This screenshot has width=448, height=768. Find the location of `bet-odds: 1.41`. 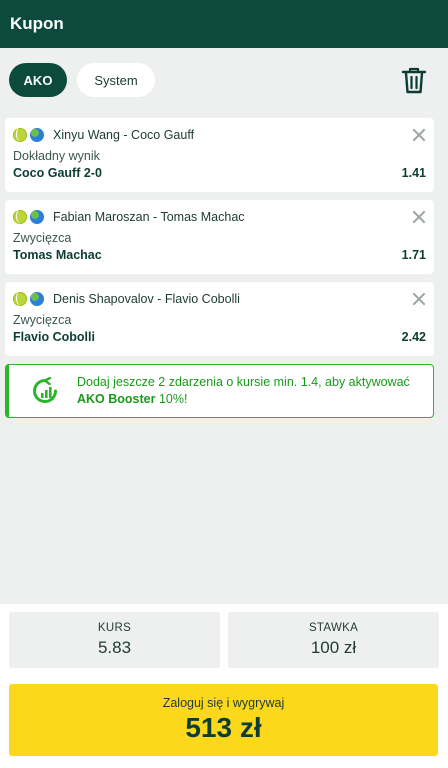

bet-odds: 1.41 is located at coordinates (413, 173).